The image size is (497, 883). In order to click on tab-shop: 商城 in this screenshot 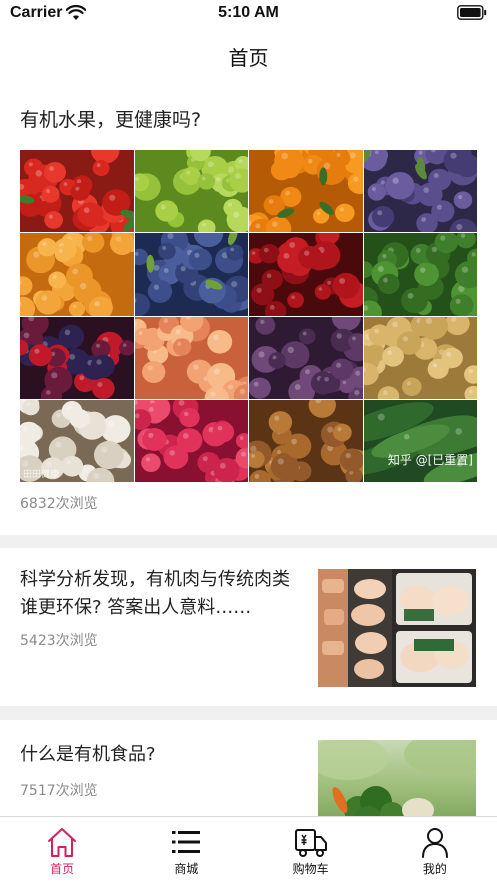, I will do `click(186, 850)`.